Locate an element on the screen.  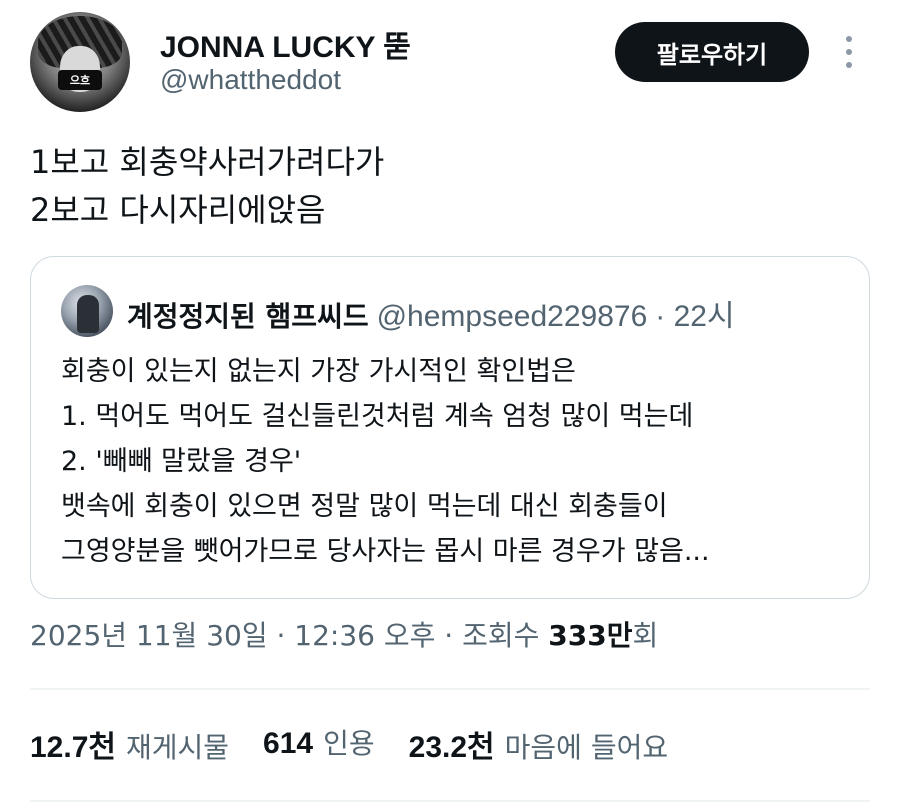
tweet-timestamp: 2025년 11월 30일 · 12:36 오후 · 조회수 333만회 is located at coordinates (344, 634).